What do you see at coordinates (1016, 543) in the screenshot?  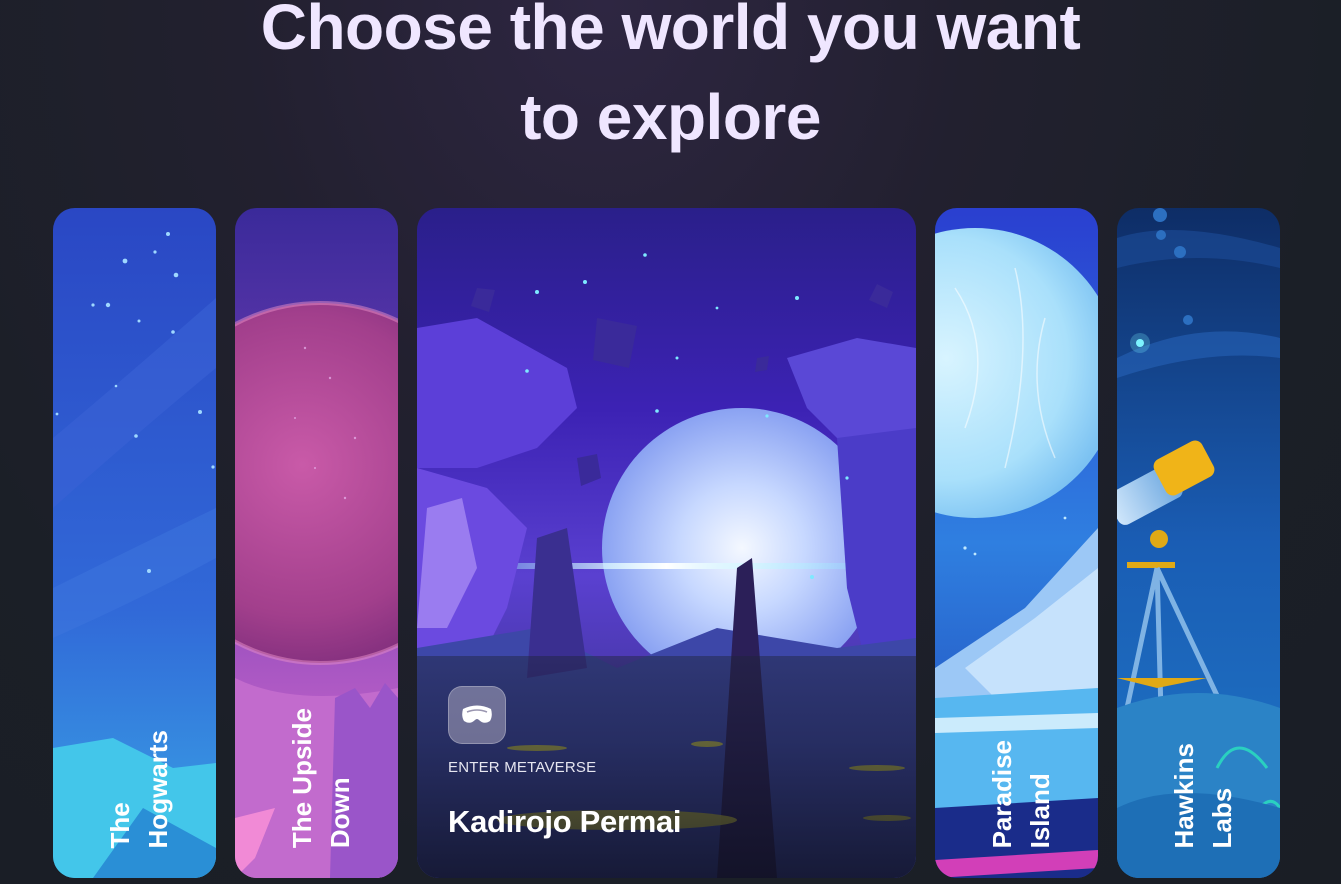 I see `world-card-paradise-island: Paradise Island` at bounding box center [1016, 543].